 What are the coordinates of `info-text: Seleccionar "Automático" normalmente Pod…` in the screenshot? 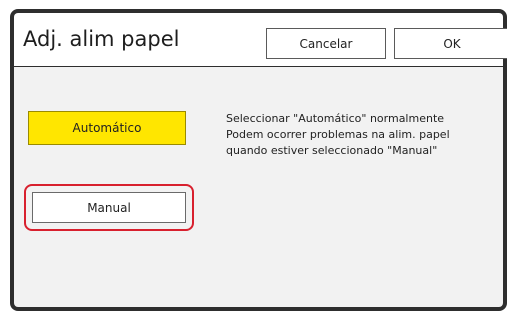 It's located at (361, 135).